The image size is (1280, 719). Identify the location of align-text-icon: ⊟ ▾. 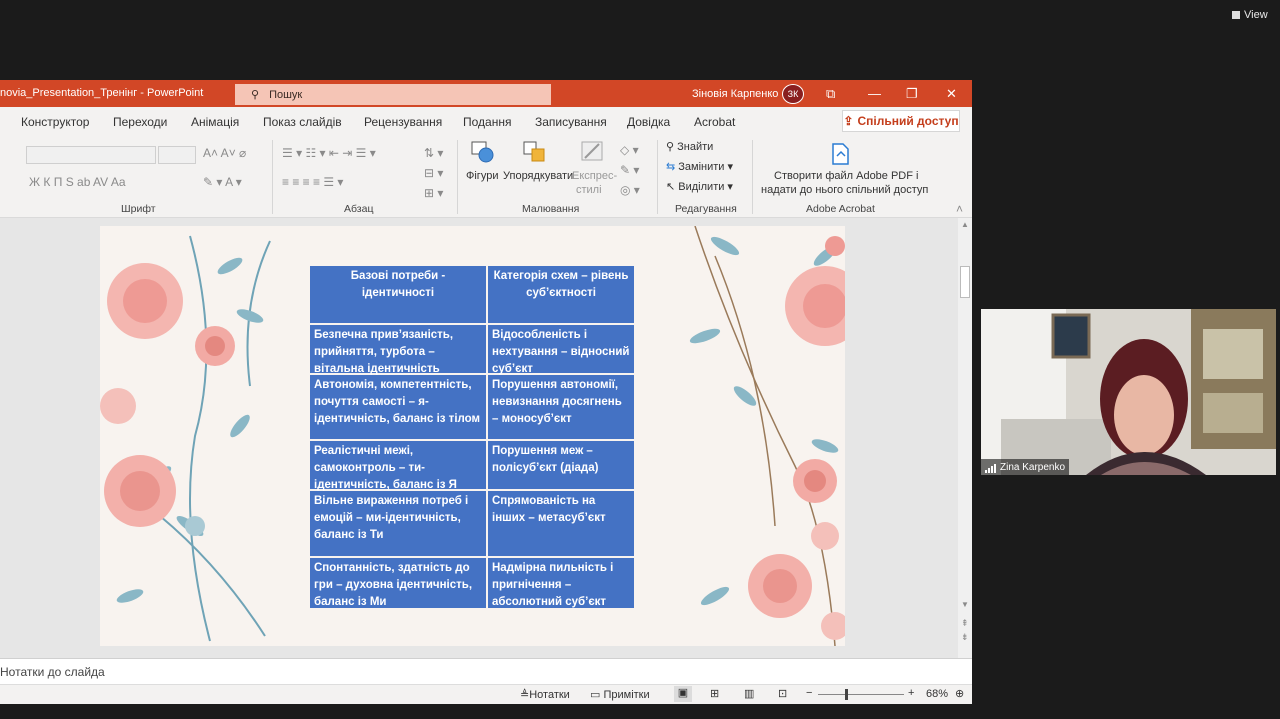
(433, 173).